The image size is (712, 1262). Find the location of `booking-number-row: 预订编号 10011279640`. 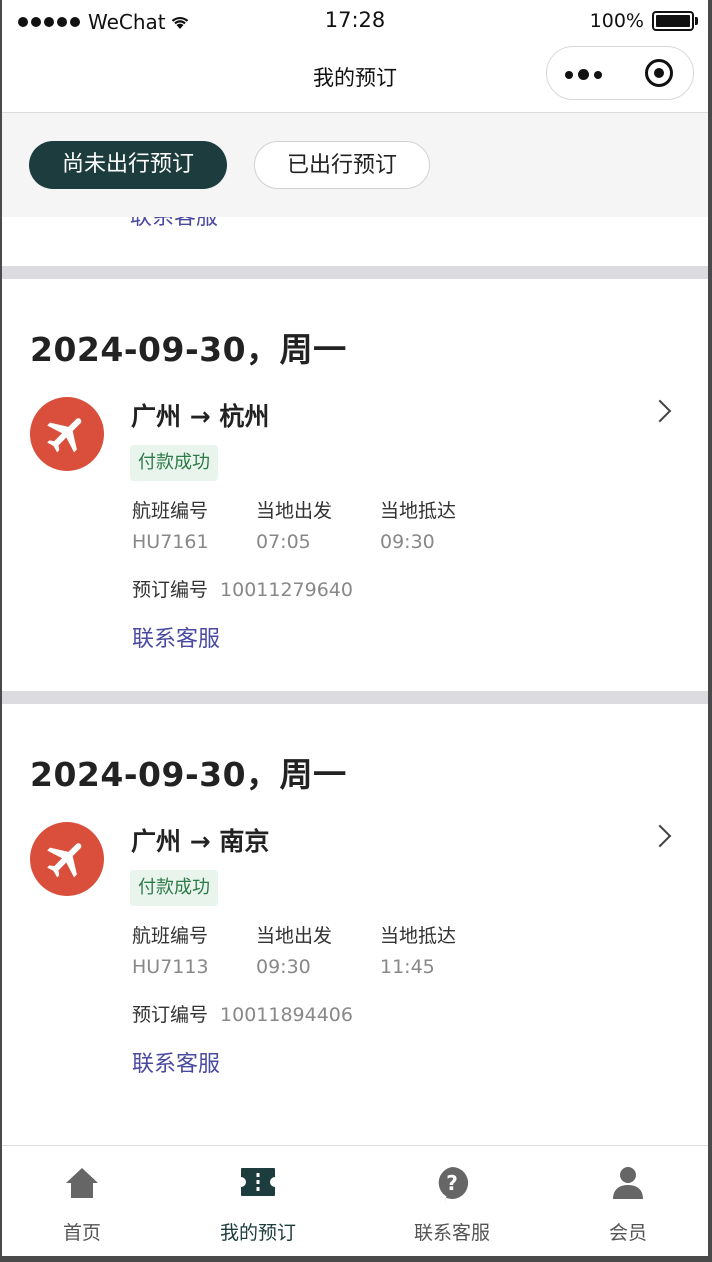

booking-number-row: 预订编号 10011279640 is located at coordinates (242, 588).